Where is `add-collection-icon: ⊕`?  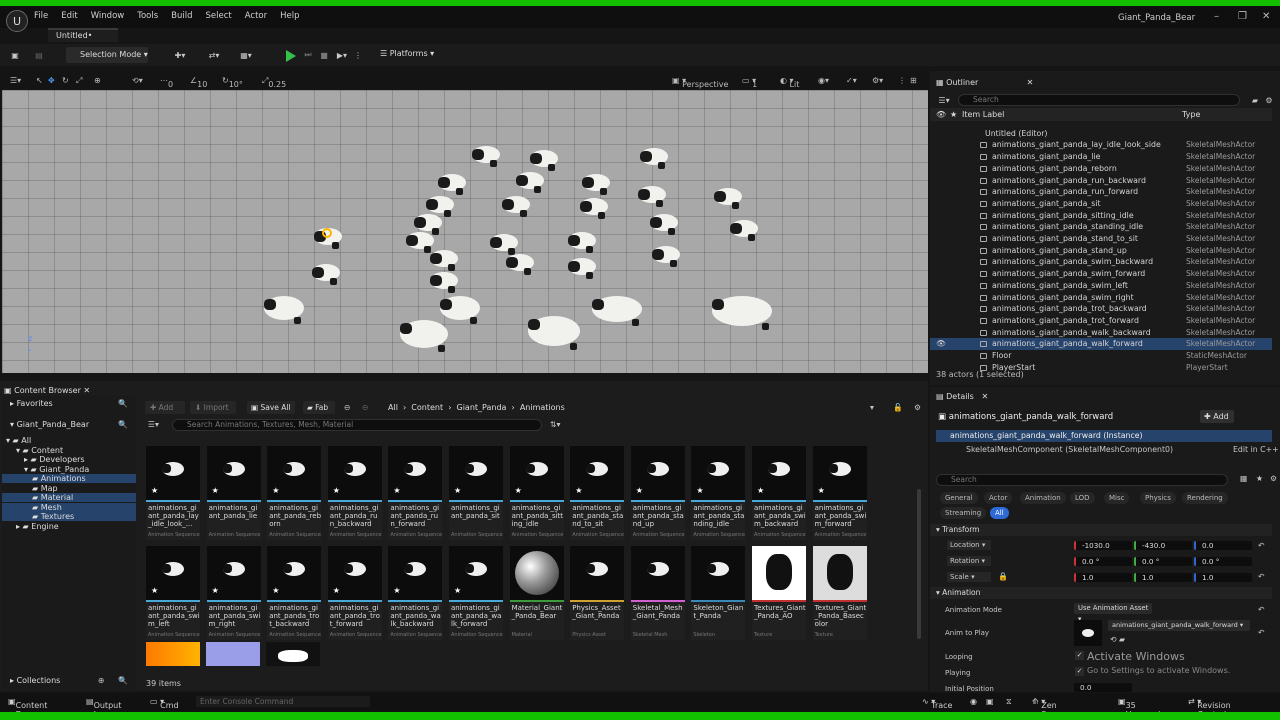
add-collection-icon: ⊕ is located at coordinates (101, 680).